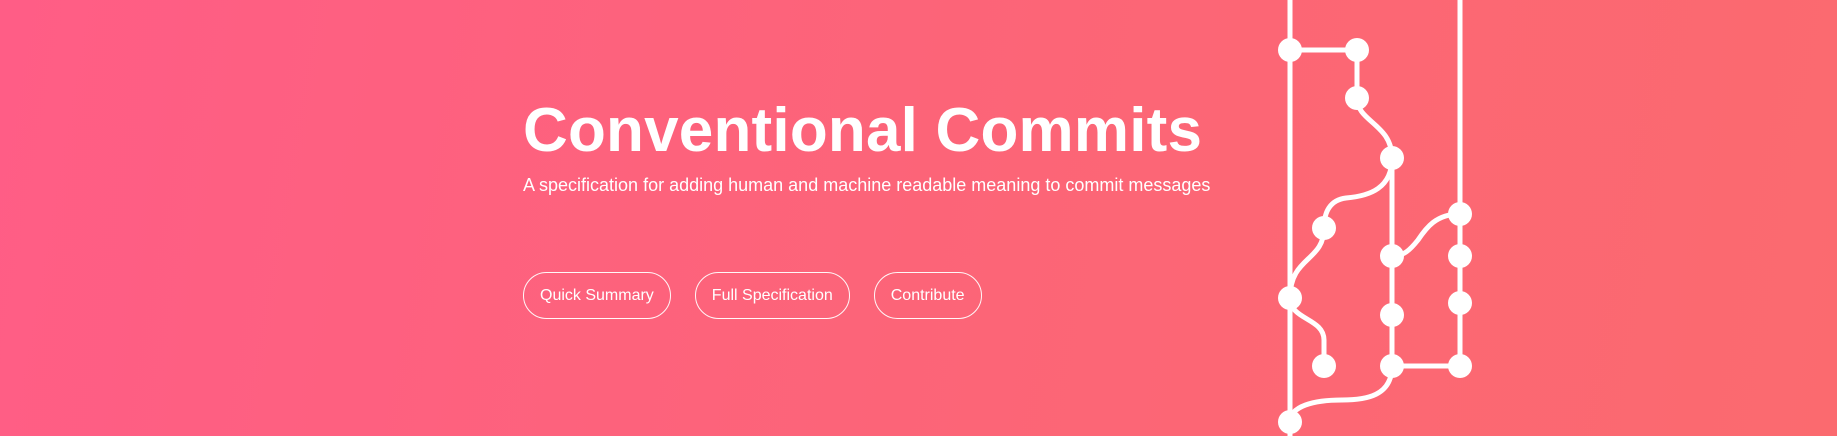 The height and width of the screenshot is (436, 1837). I want to click on full-specification-button: Full Specification, so click(772, 295).